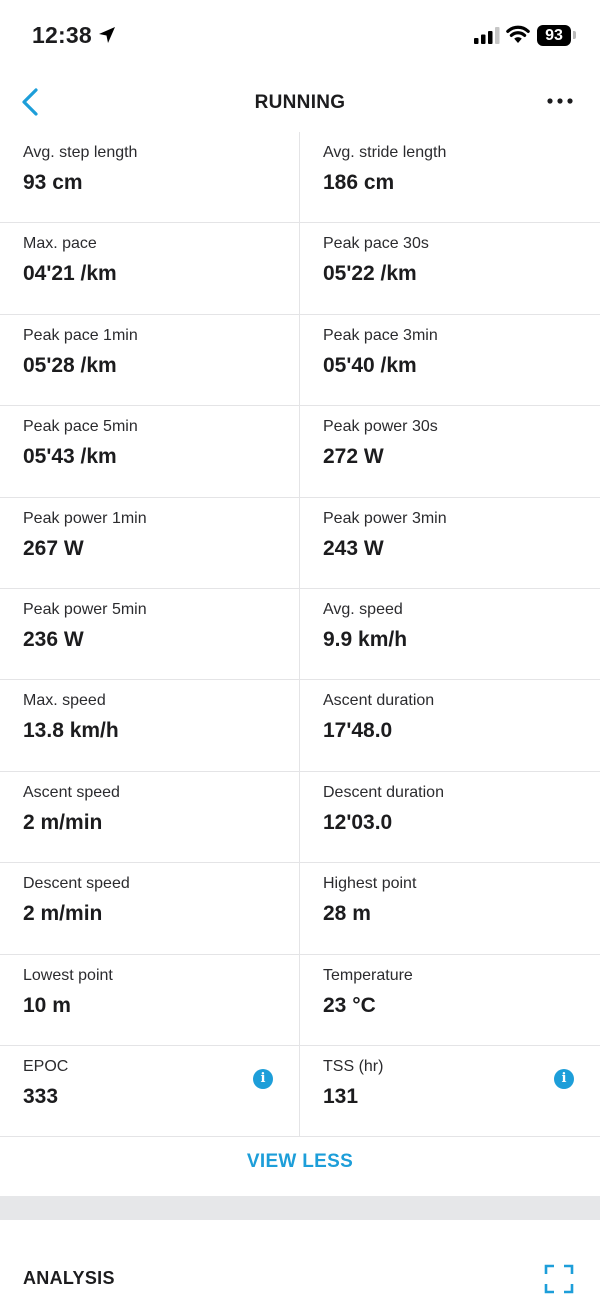  I want to click on stat-value: 93 cm, so click(53, 182).